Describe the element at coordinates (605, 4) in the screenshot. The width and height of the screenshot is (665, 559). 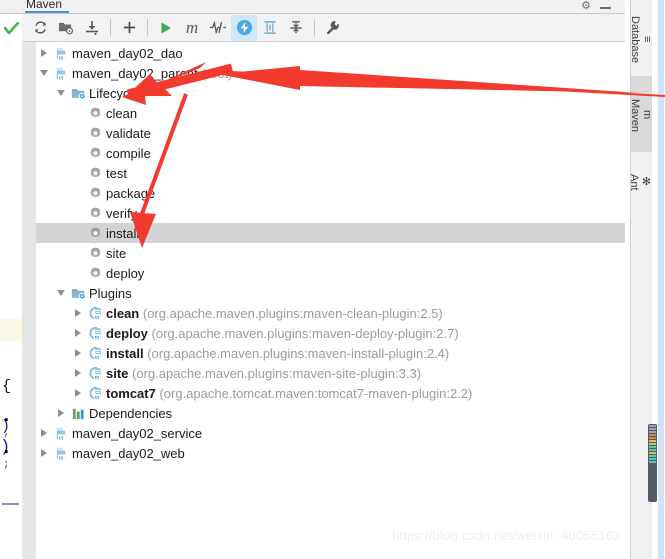
I see `minimize-icon` at that location.